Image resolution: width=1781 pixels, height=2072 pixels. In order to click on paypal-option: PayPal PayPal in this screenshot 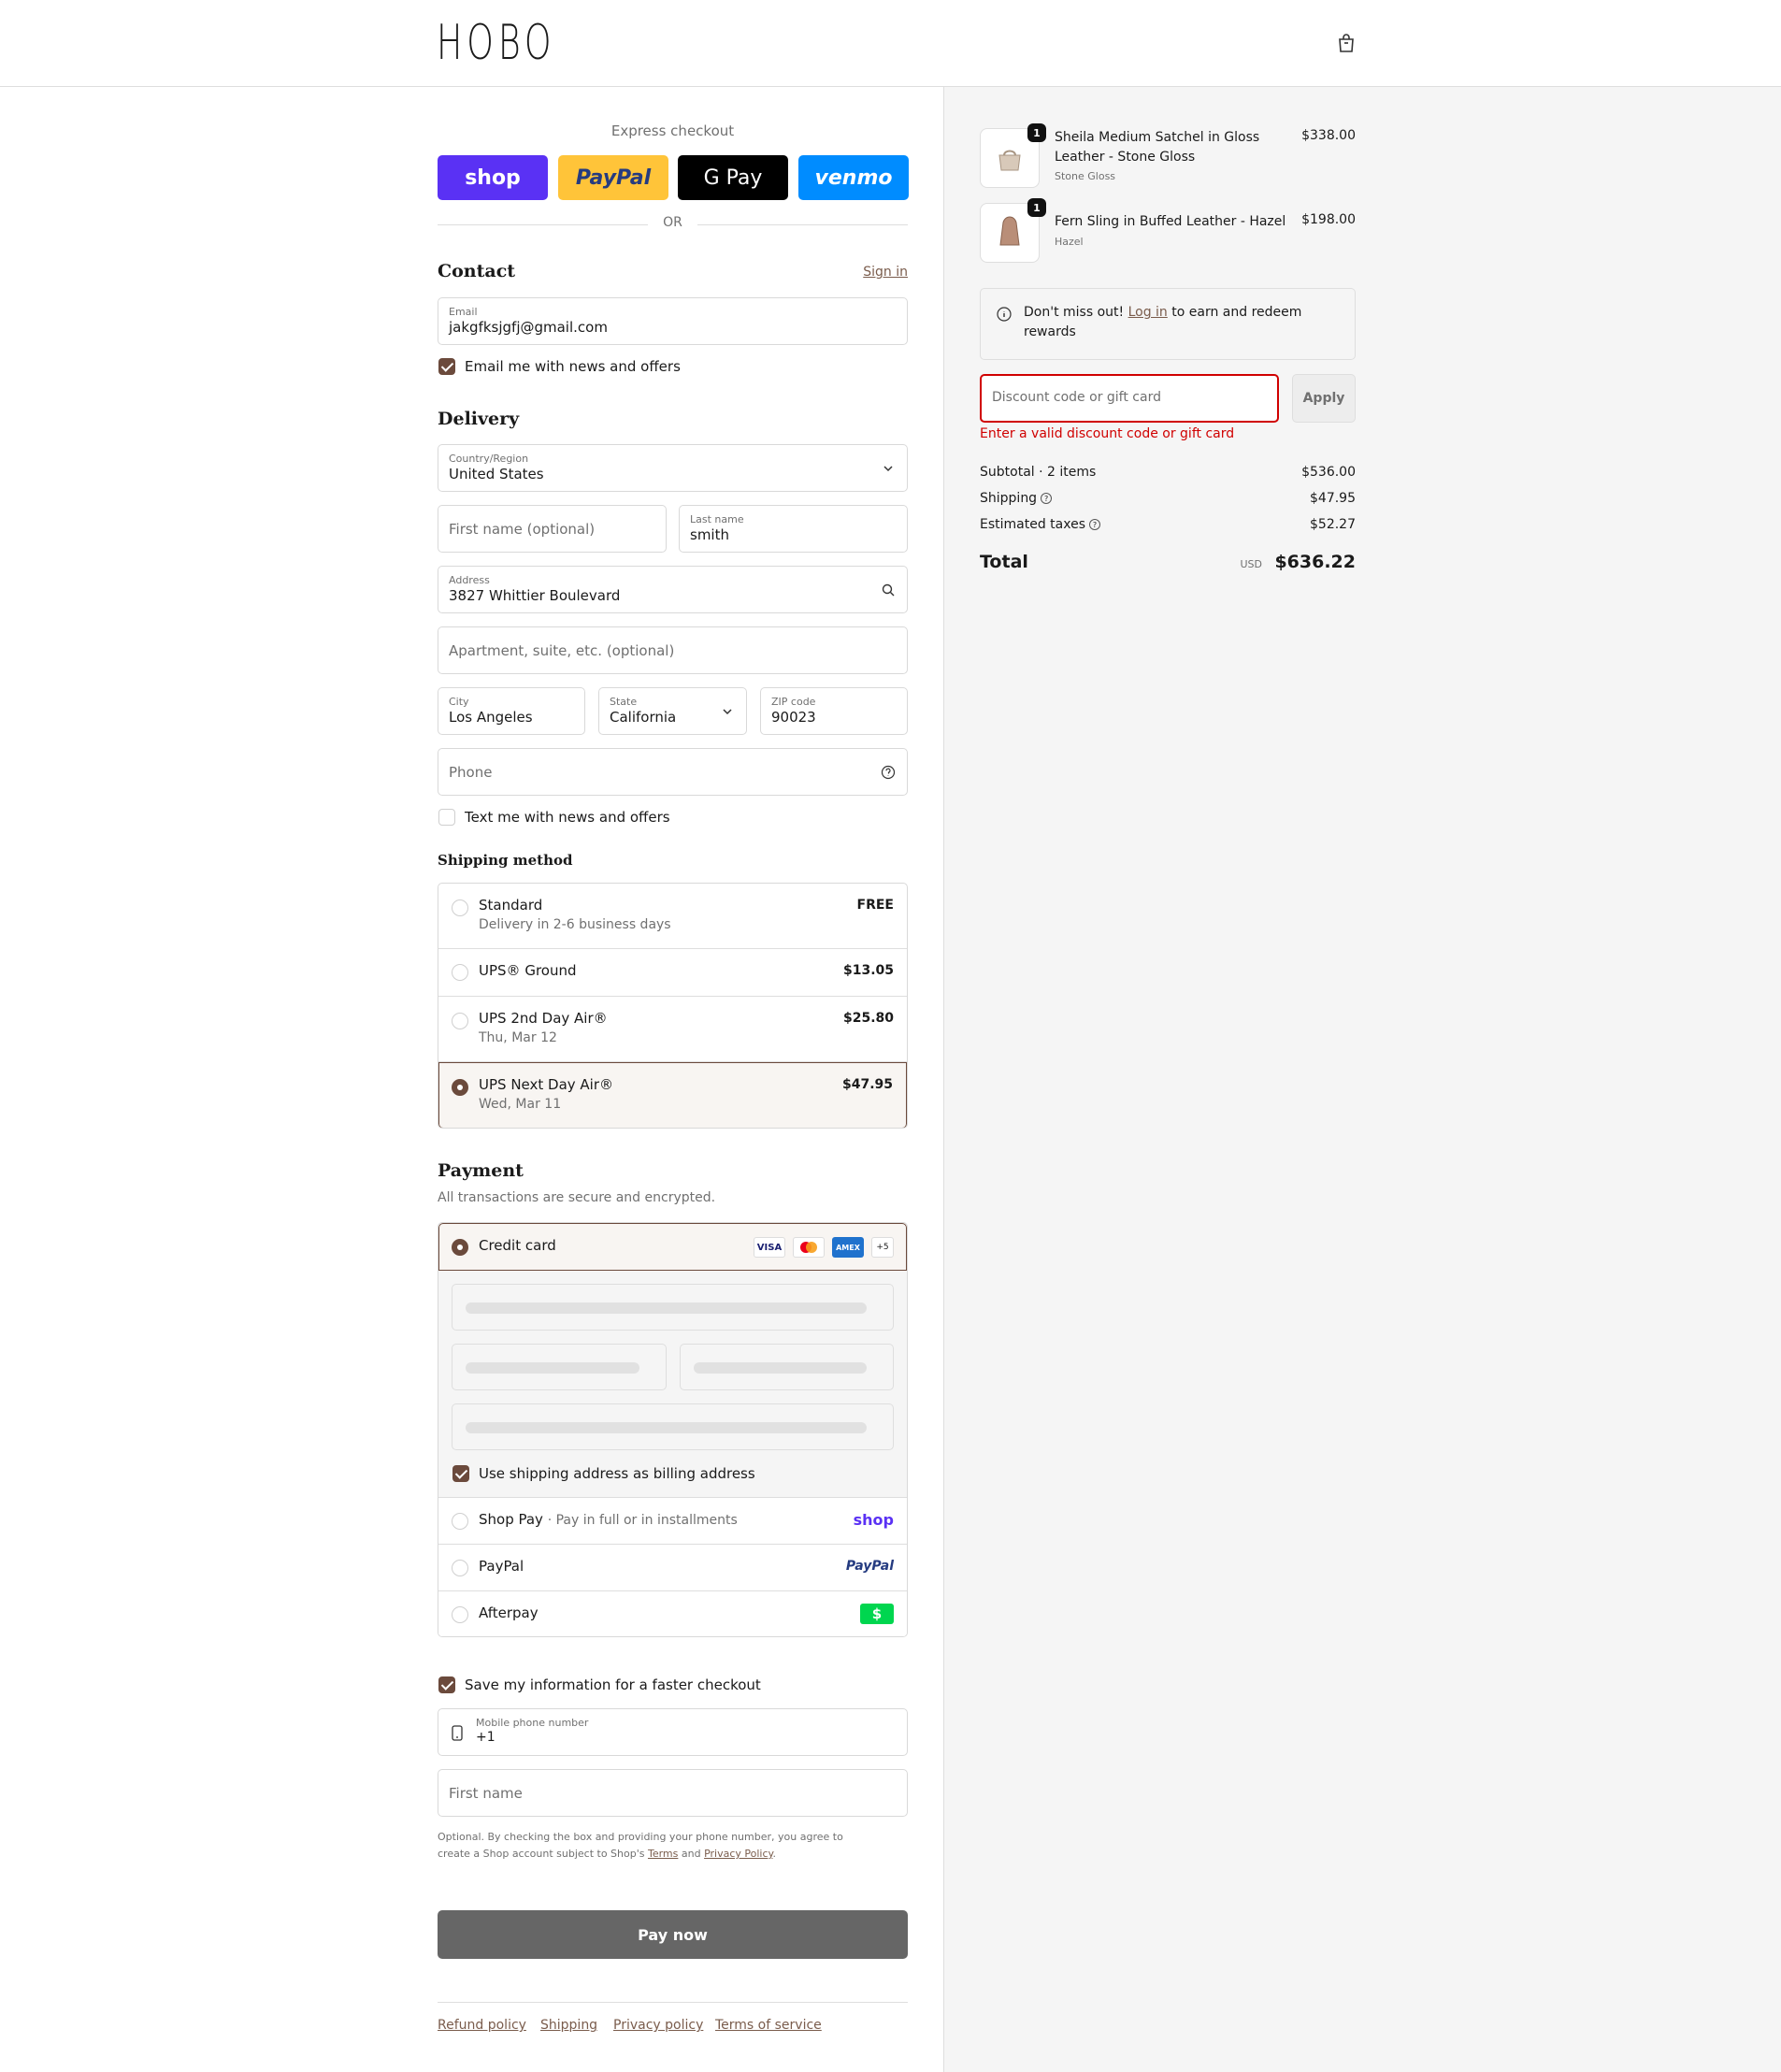, I will do `click(672, 1567)`.